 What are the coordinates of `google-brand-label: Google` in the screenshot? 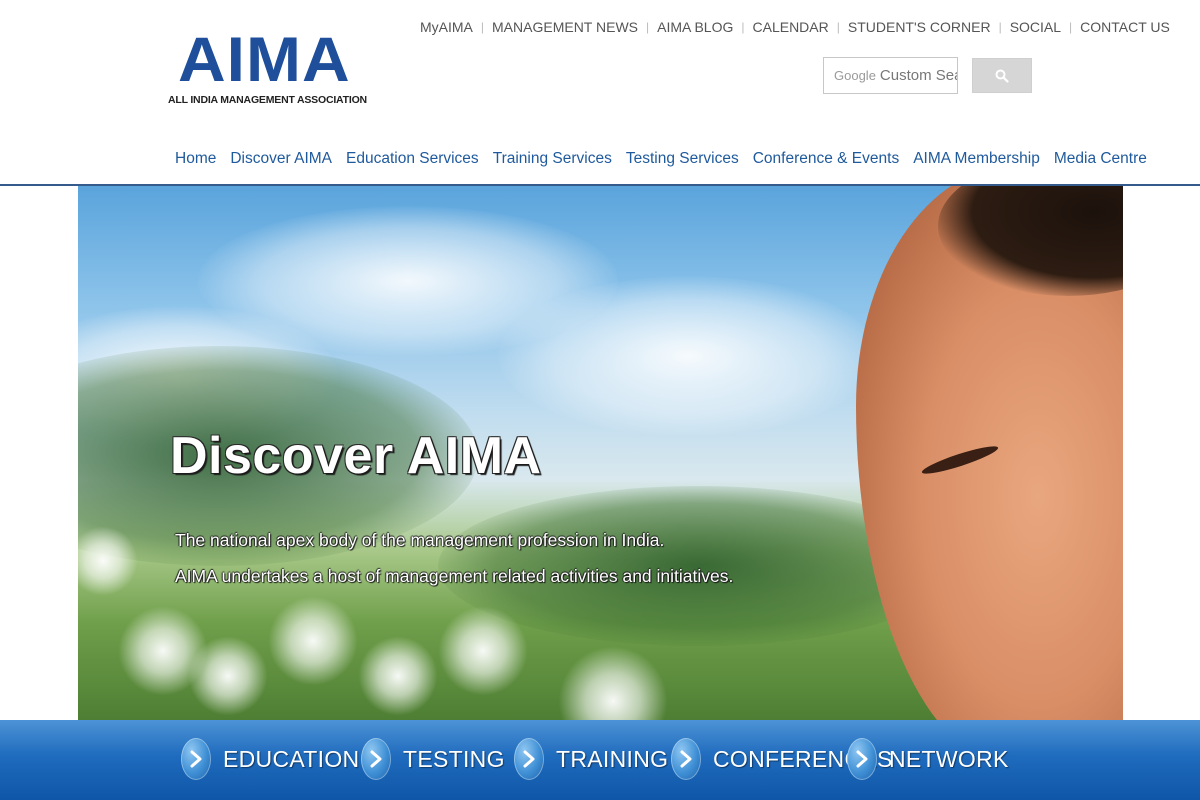 It's located at (855, 75).